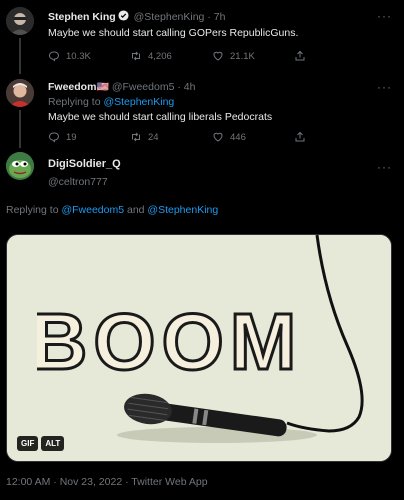 The image size is (404, 500). I want to click on reply-button: 10.3K, so click(89, 56).